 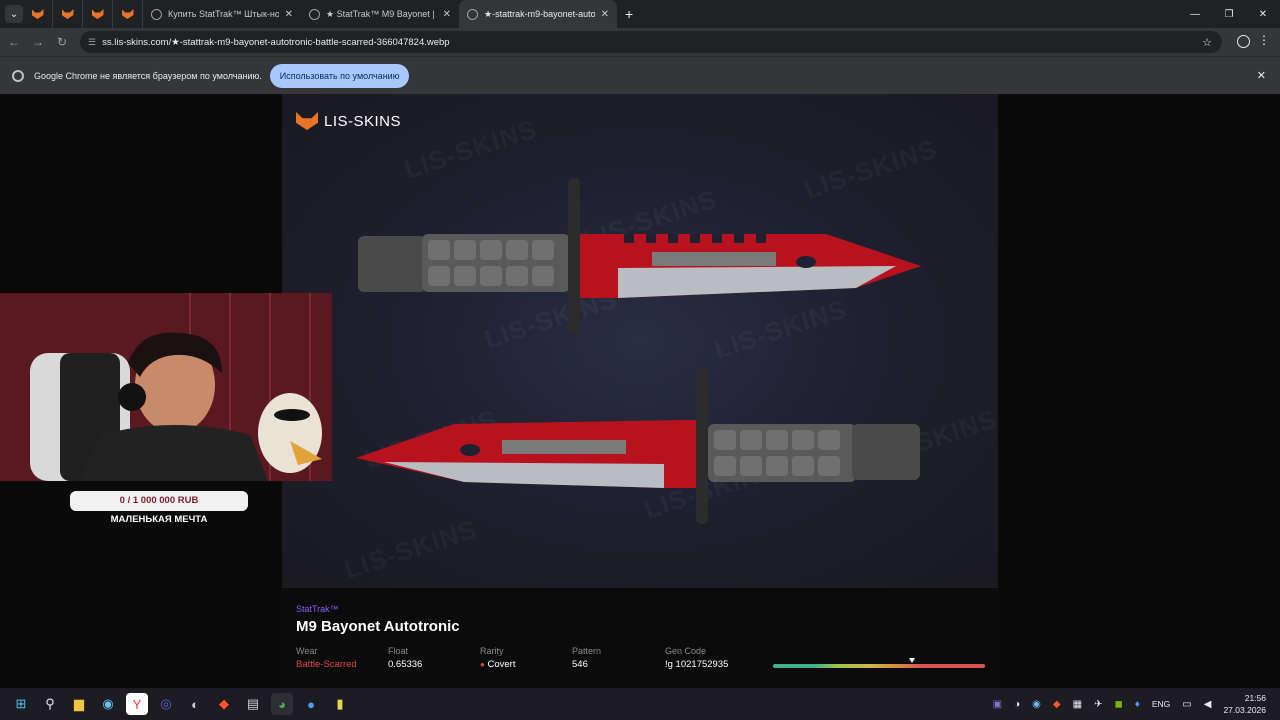 What do you see at coordinates (14, 14) in the screenshot?
I see `tab-search-button: ⌄` at bounding box center [14, 14].